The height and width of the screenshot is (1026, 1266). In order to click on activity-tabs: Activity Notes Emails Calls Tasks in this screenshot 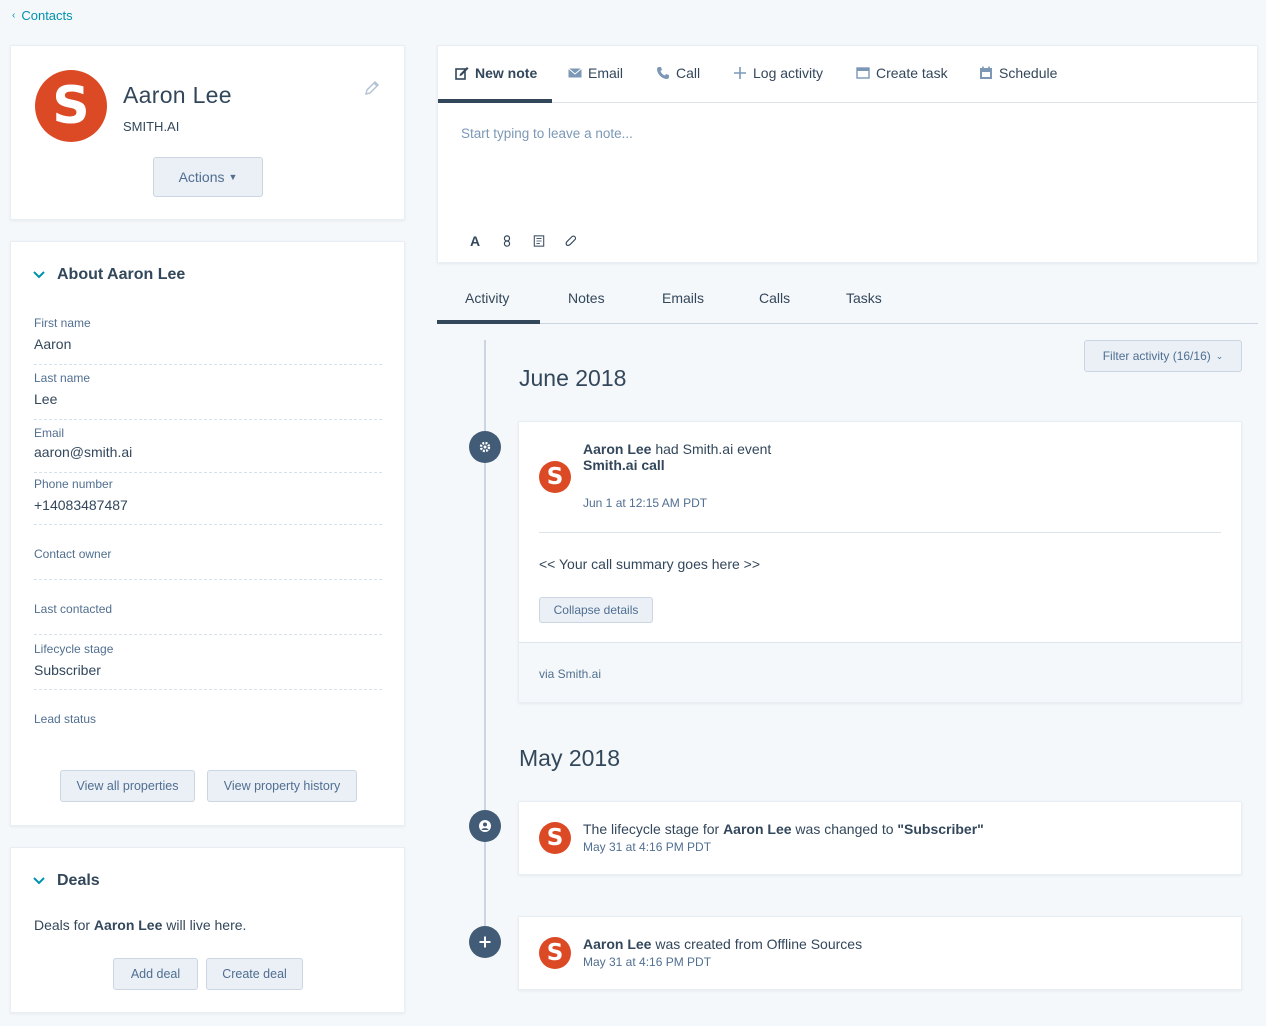, I will do `click(847, 302)`.